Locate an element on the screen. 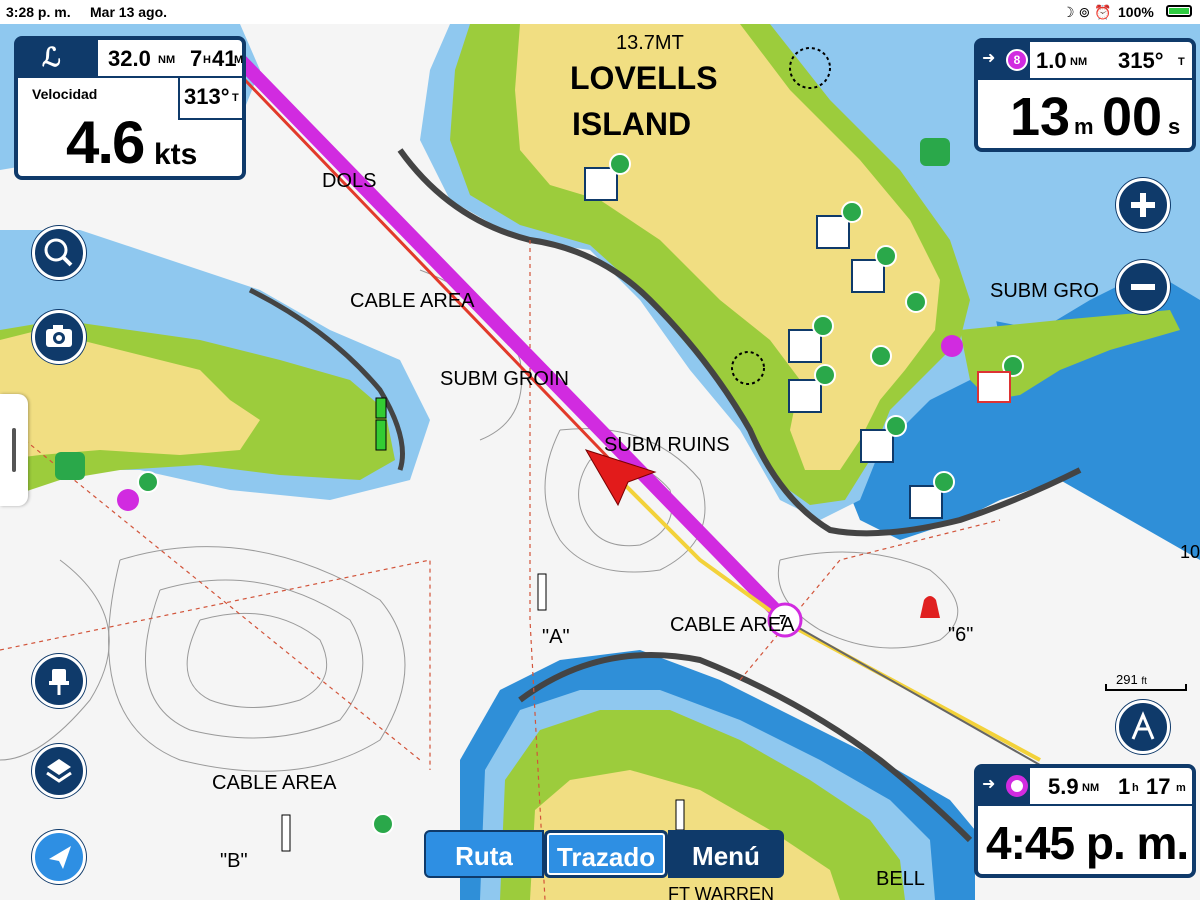 The height and width of the screenshot is (900, 1200). destination-distance: 5.9 is located at coordinates (1063, 786).